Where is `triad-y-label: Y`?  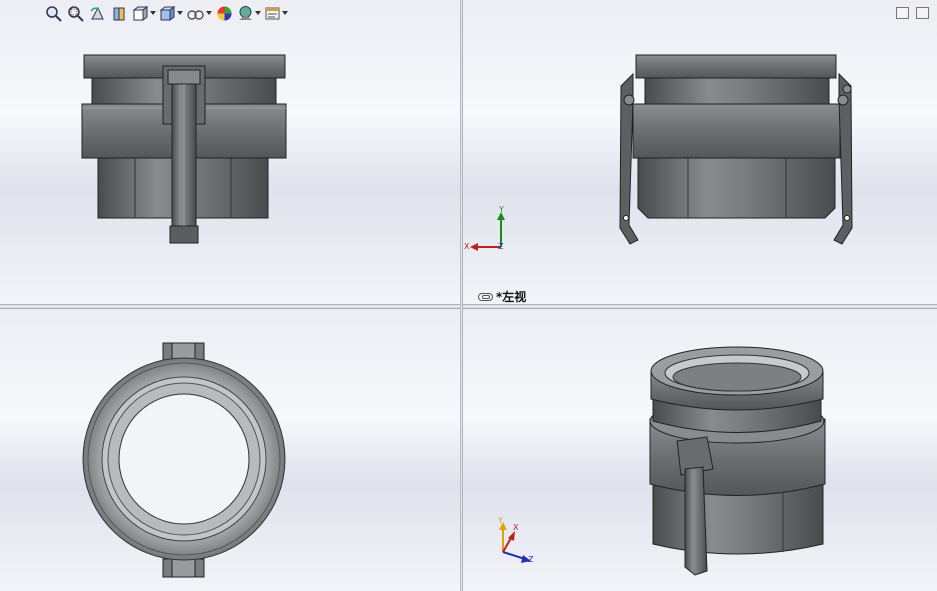 triad-y-label: Y is located at coordinates (501, 209).